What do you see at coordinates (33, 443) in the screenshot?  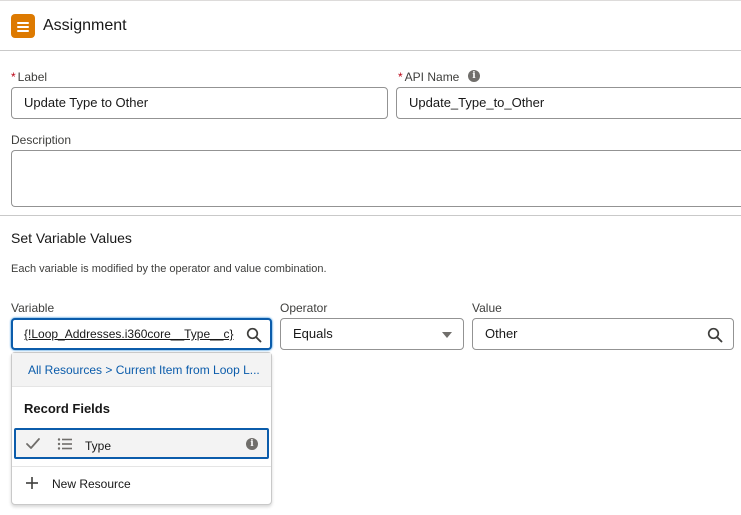 I see `checkmark-icon` at bounding box center [33, 443].